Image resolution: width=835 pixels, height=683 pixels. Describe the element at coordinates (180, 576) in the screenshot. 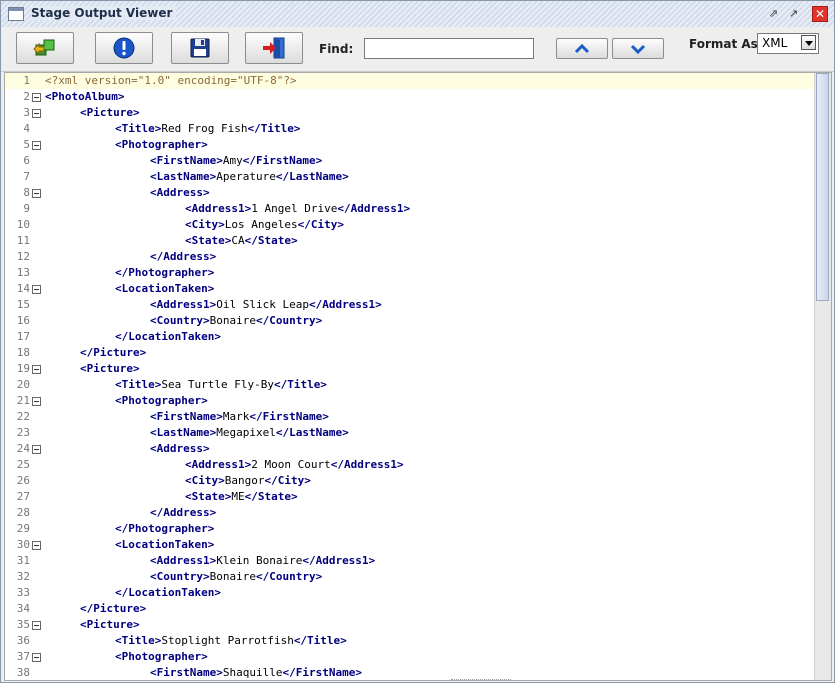

I see `xml-tag: <Country>` at that location.